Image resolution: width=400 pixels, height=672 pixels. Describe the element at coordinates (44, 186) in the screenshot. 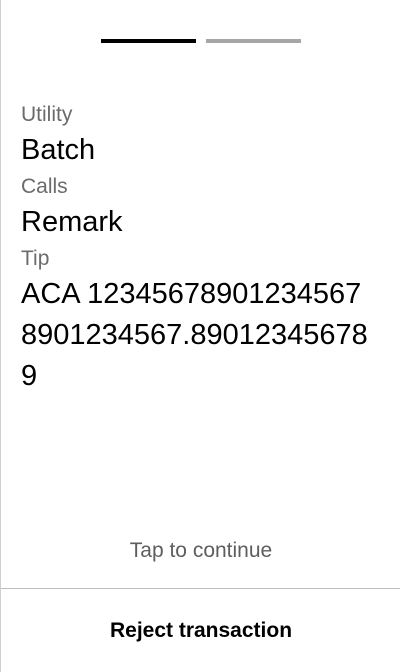

I see `calls-label: Calls` at that location.